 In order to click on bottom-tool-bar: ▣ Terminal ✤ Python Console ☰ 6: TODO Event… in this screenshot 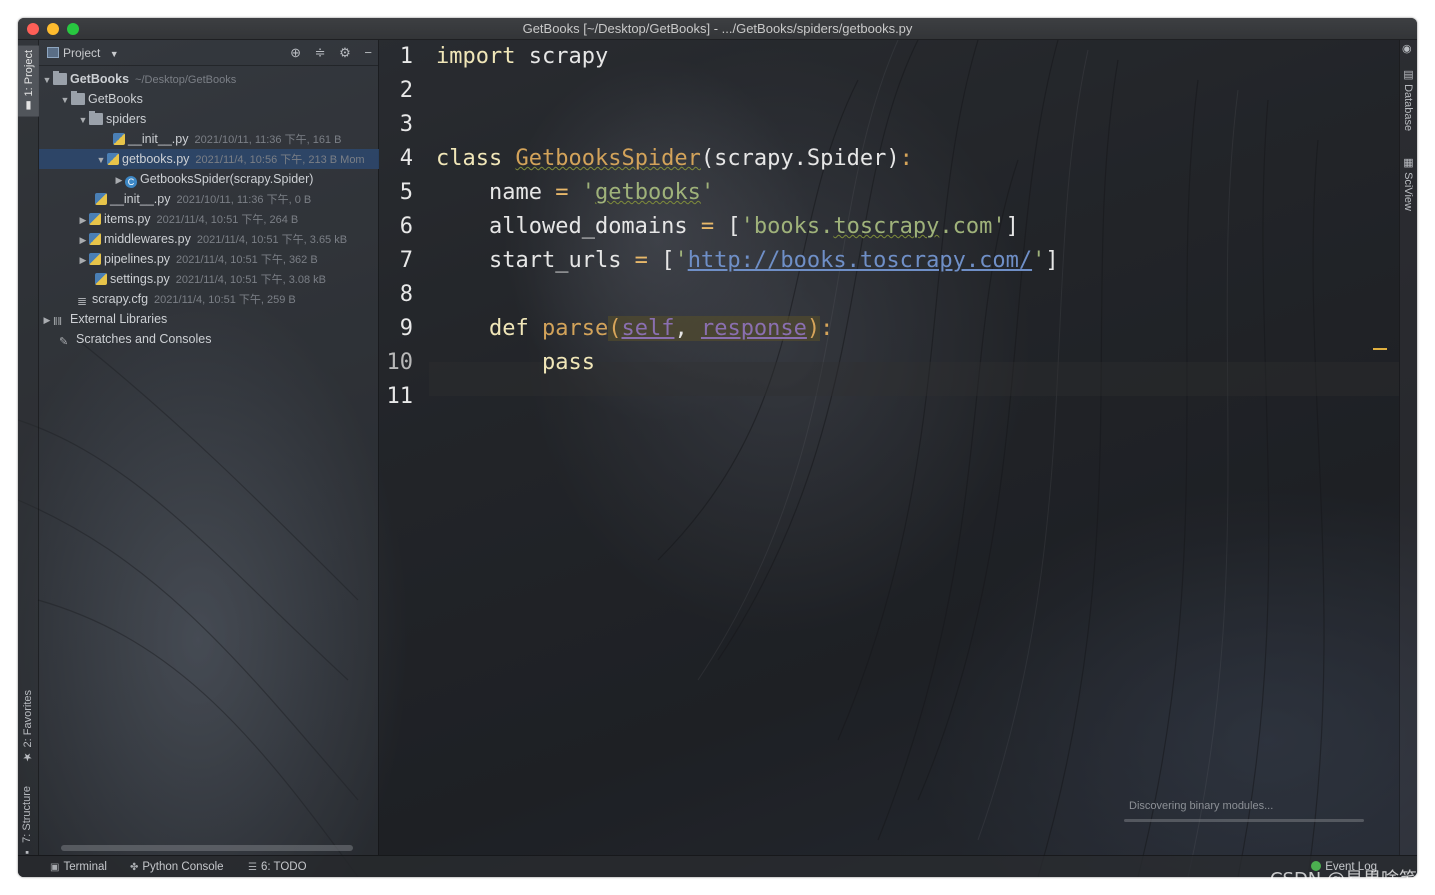, I will do `click(717, 866)`.